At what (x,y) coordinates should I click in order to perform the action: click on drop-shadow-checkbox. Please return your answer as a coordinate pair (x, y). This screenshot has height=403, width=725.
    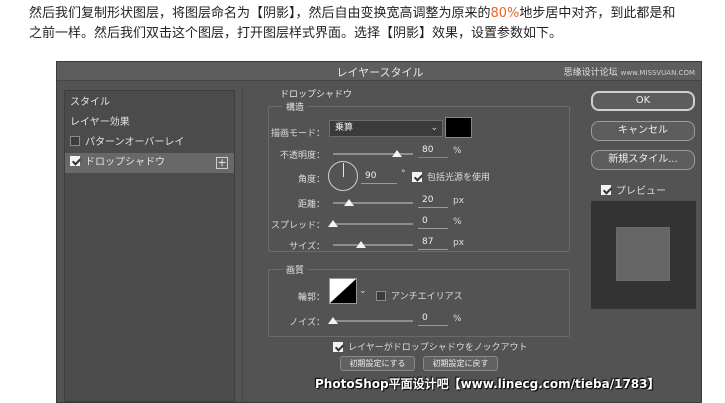
    Looking at the image, I should click on (75, 161).